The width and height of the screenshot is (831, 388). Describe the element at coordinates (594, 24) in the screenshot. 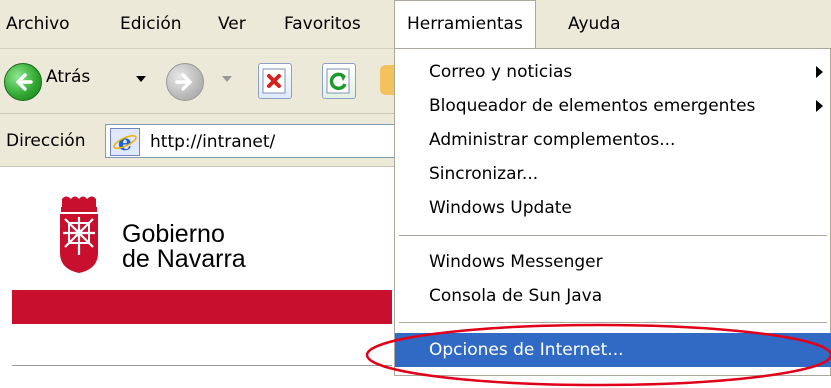

I see `menu-ayuda: Ayuda` at that location.